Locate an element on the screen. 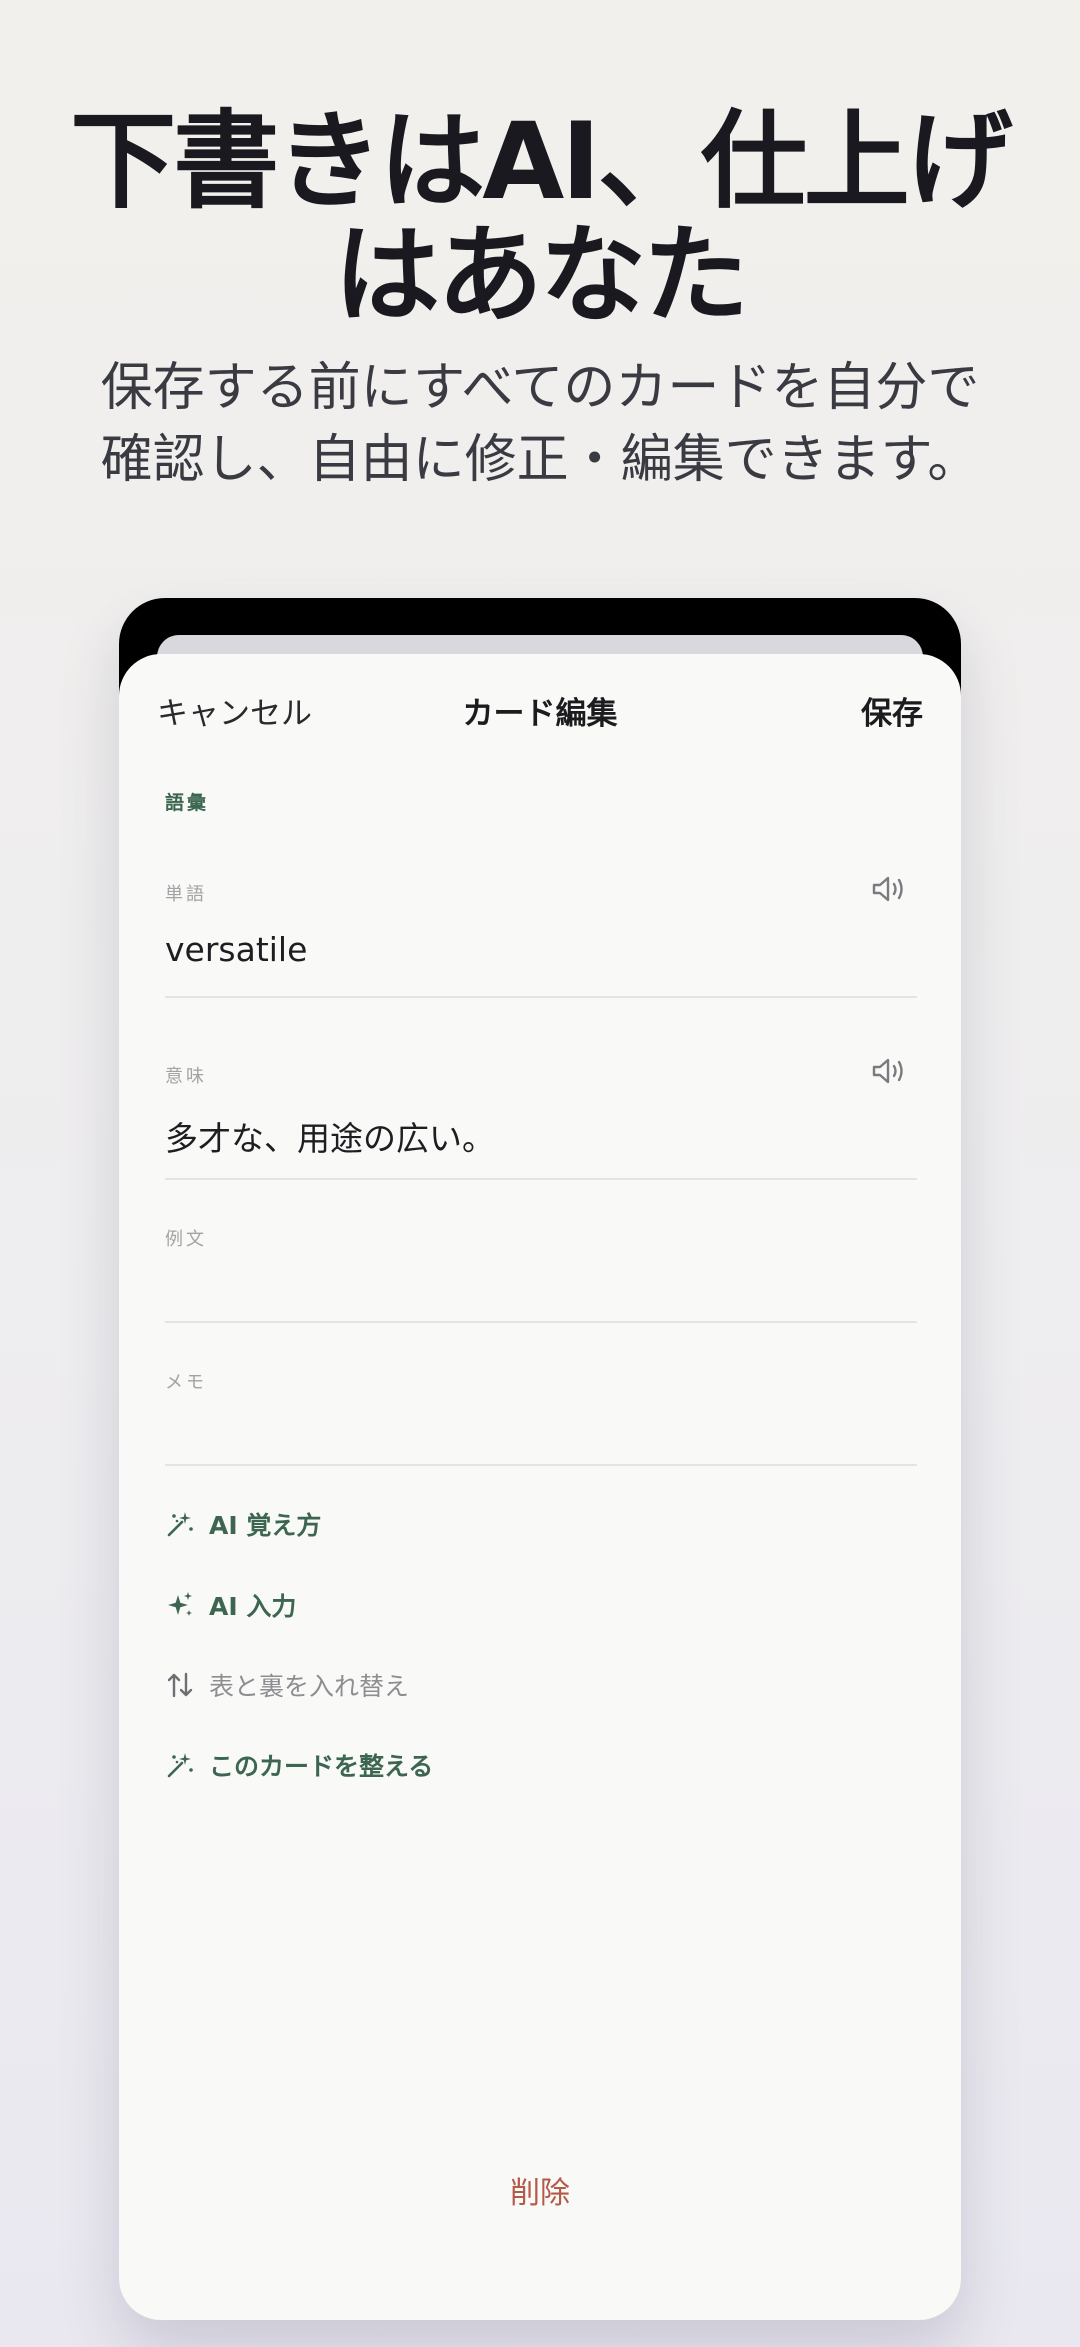 This screenshot has height=2347, width=1080. meaning-value: 多才な、用途の広い。 is located at coordinates (330, 1136).